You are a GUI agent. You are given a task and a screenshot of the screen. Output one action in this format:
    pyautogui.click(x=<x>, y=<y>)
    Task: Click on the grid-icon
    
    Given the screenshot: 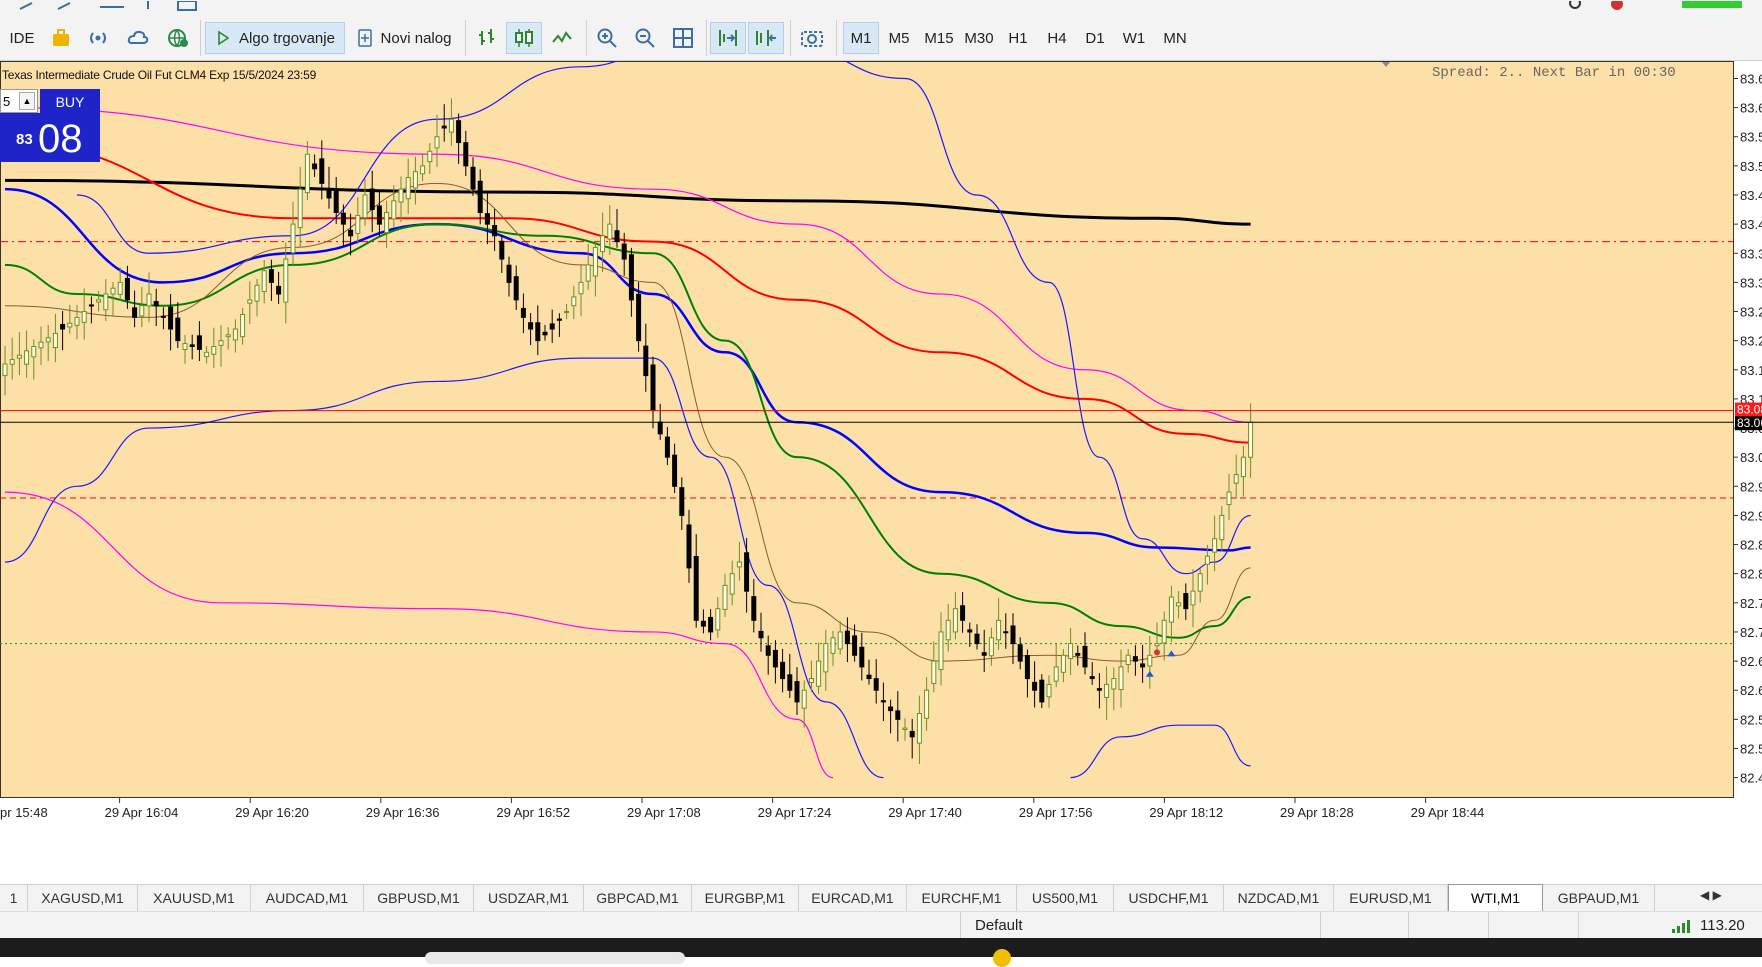 What is the action you would take?
    pyautogui.click(x=683, y=38)
    